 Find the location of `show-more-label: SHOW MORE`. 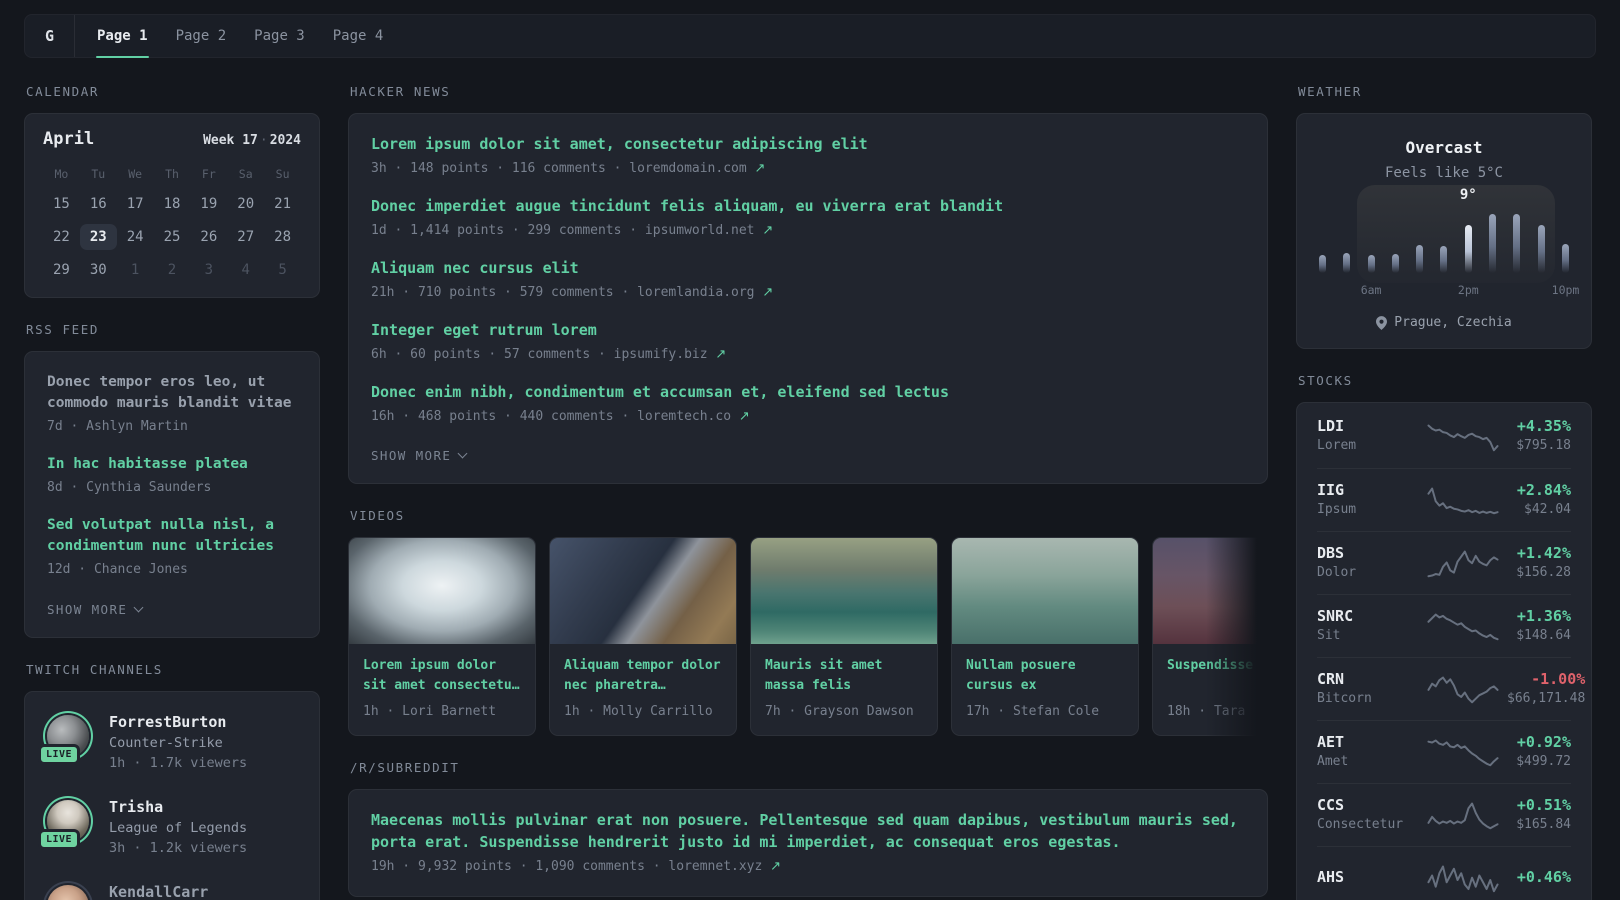

show-more-label: SHOW MORE is located at coordinates (87, 609).